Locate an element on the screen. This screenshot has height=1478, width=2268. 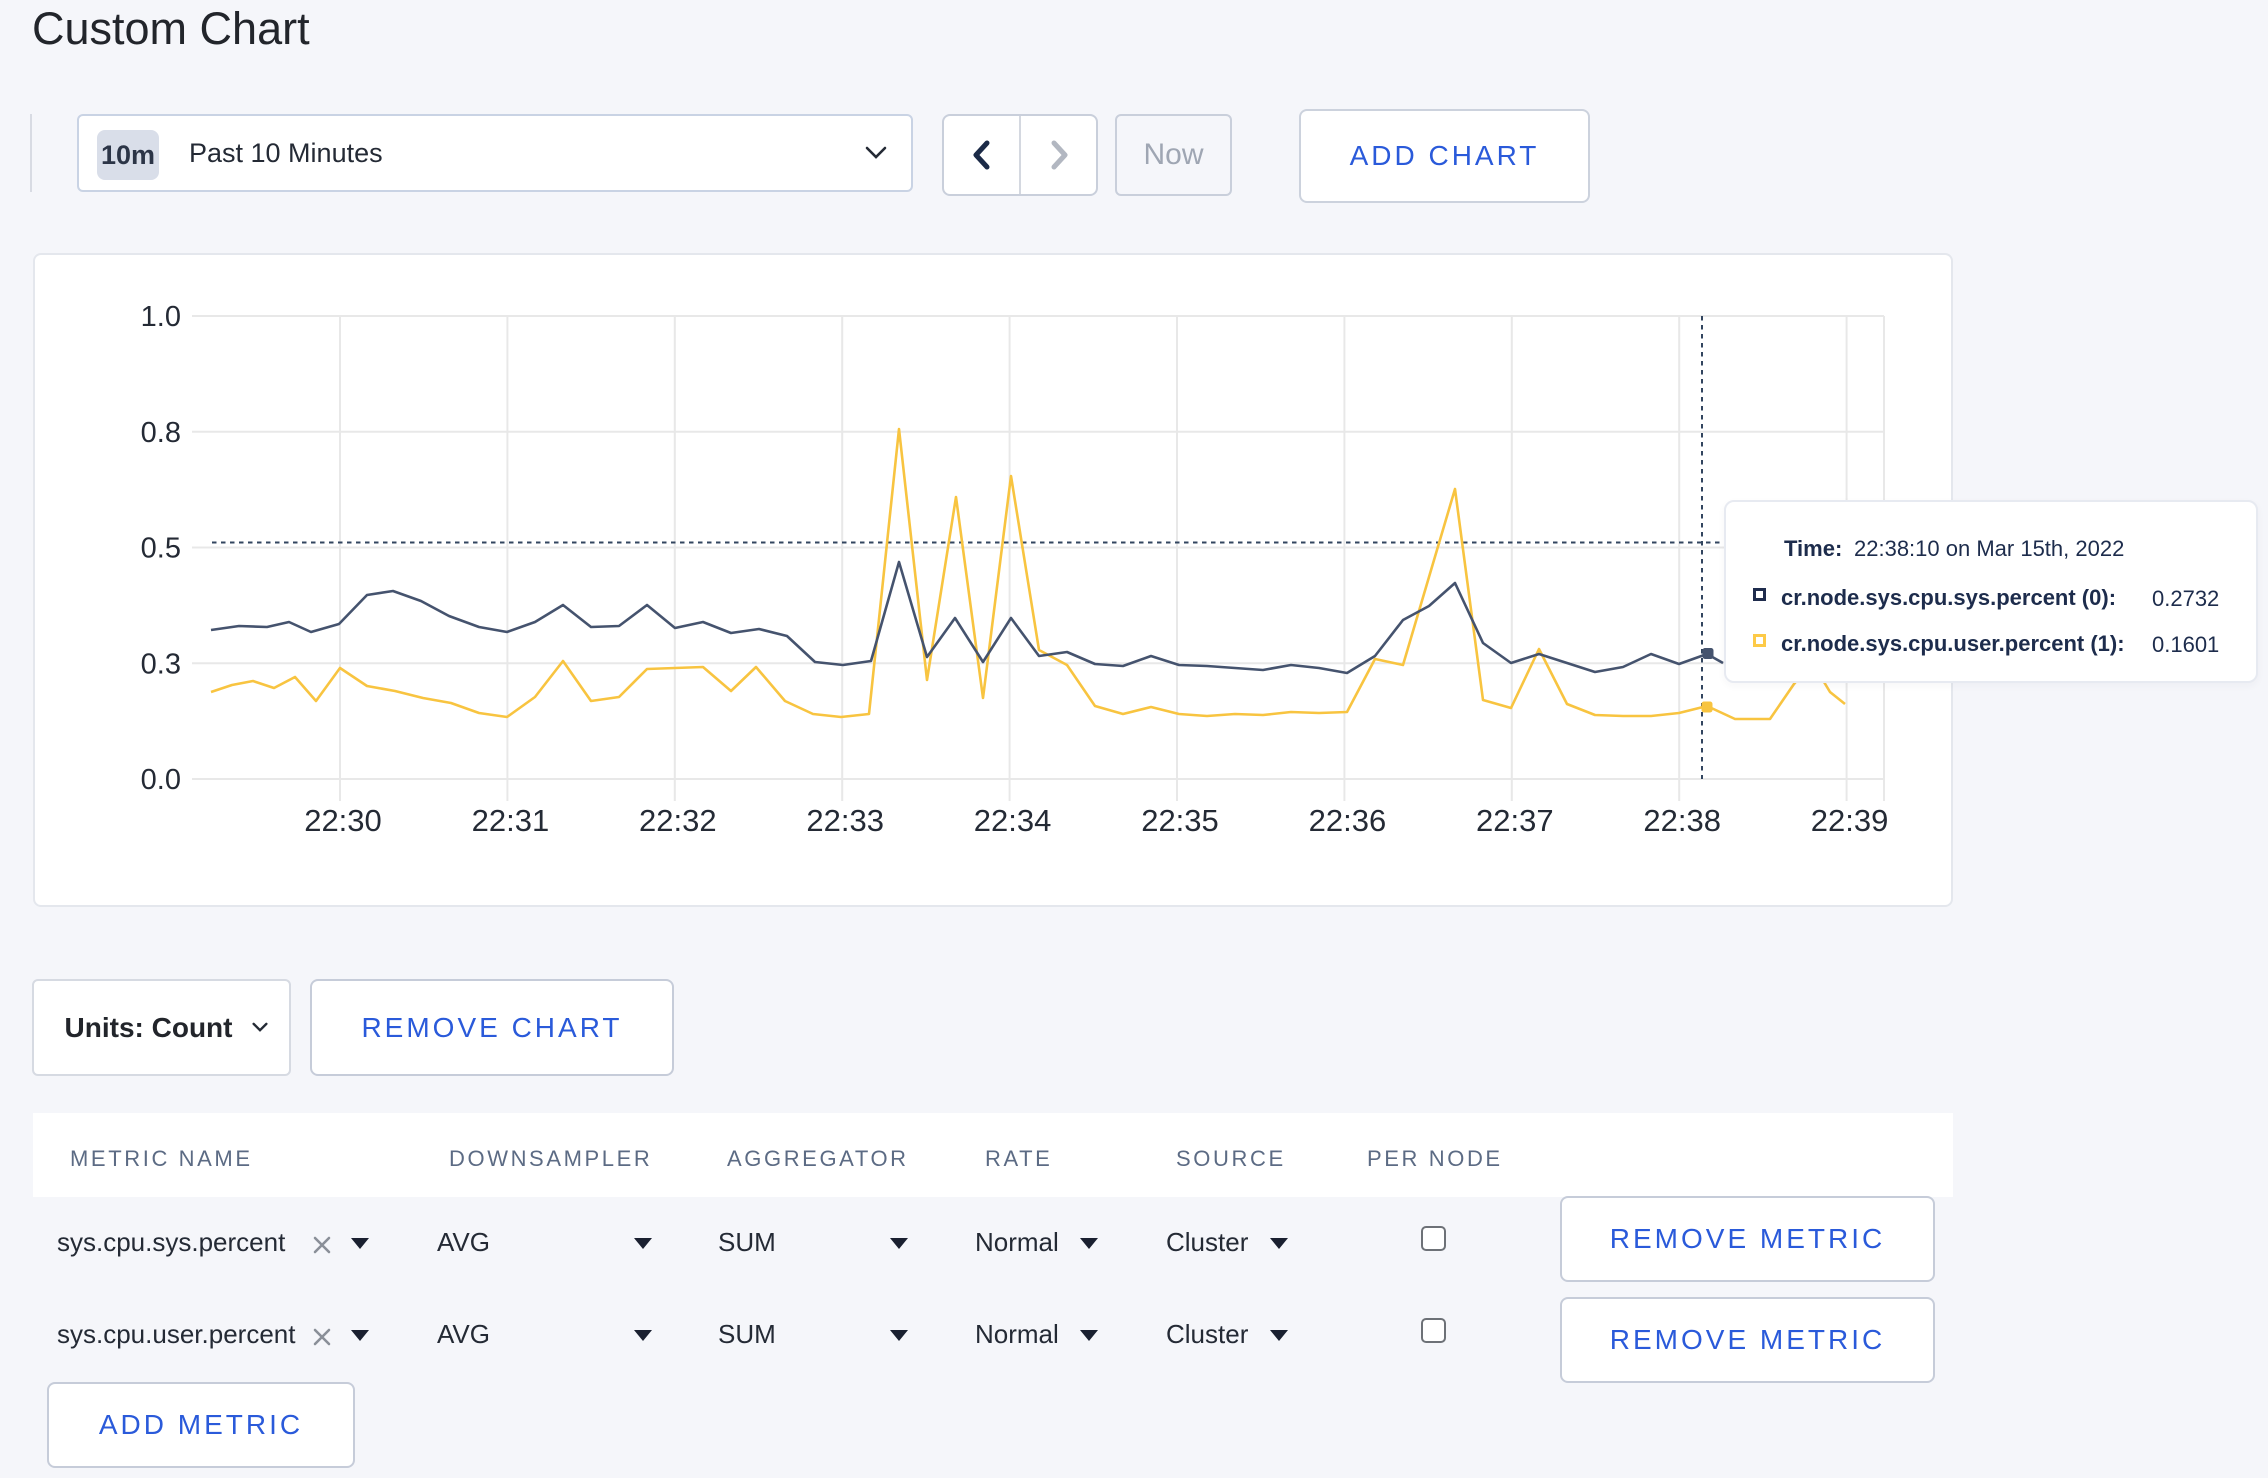
svg-text: 22:31 is located at coordinates (511, 820).